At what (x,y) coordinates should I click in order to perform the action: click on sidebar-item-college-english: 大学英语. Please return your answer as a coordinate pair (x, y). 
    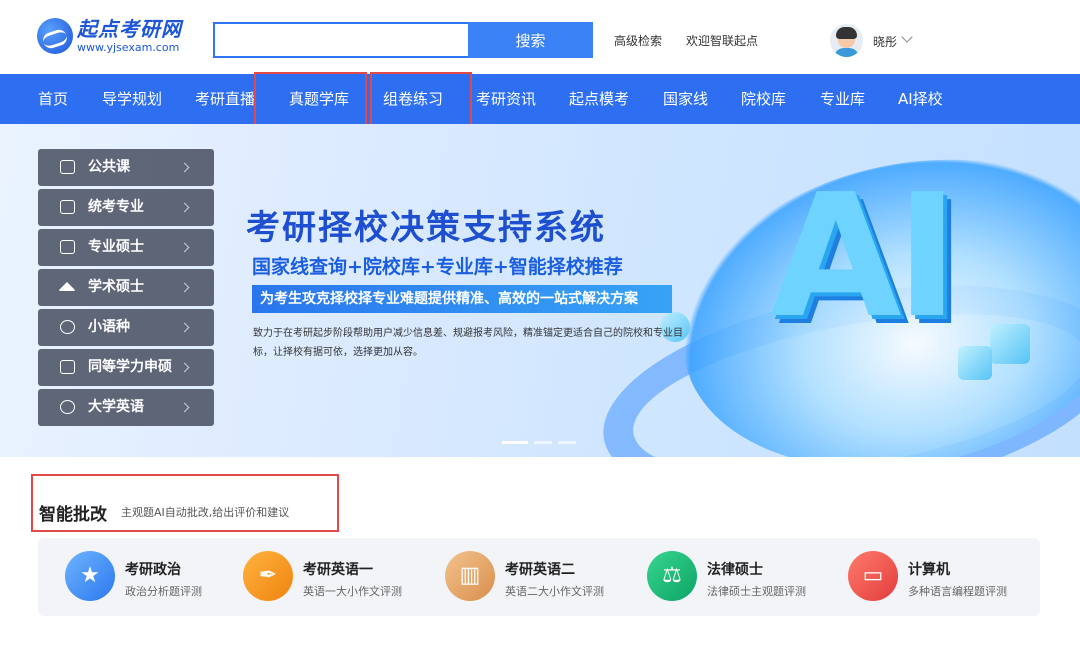
    Looking at the image, I should click on (126, 407).